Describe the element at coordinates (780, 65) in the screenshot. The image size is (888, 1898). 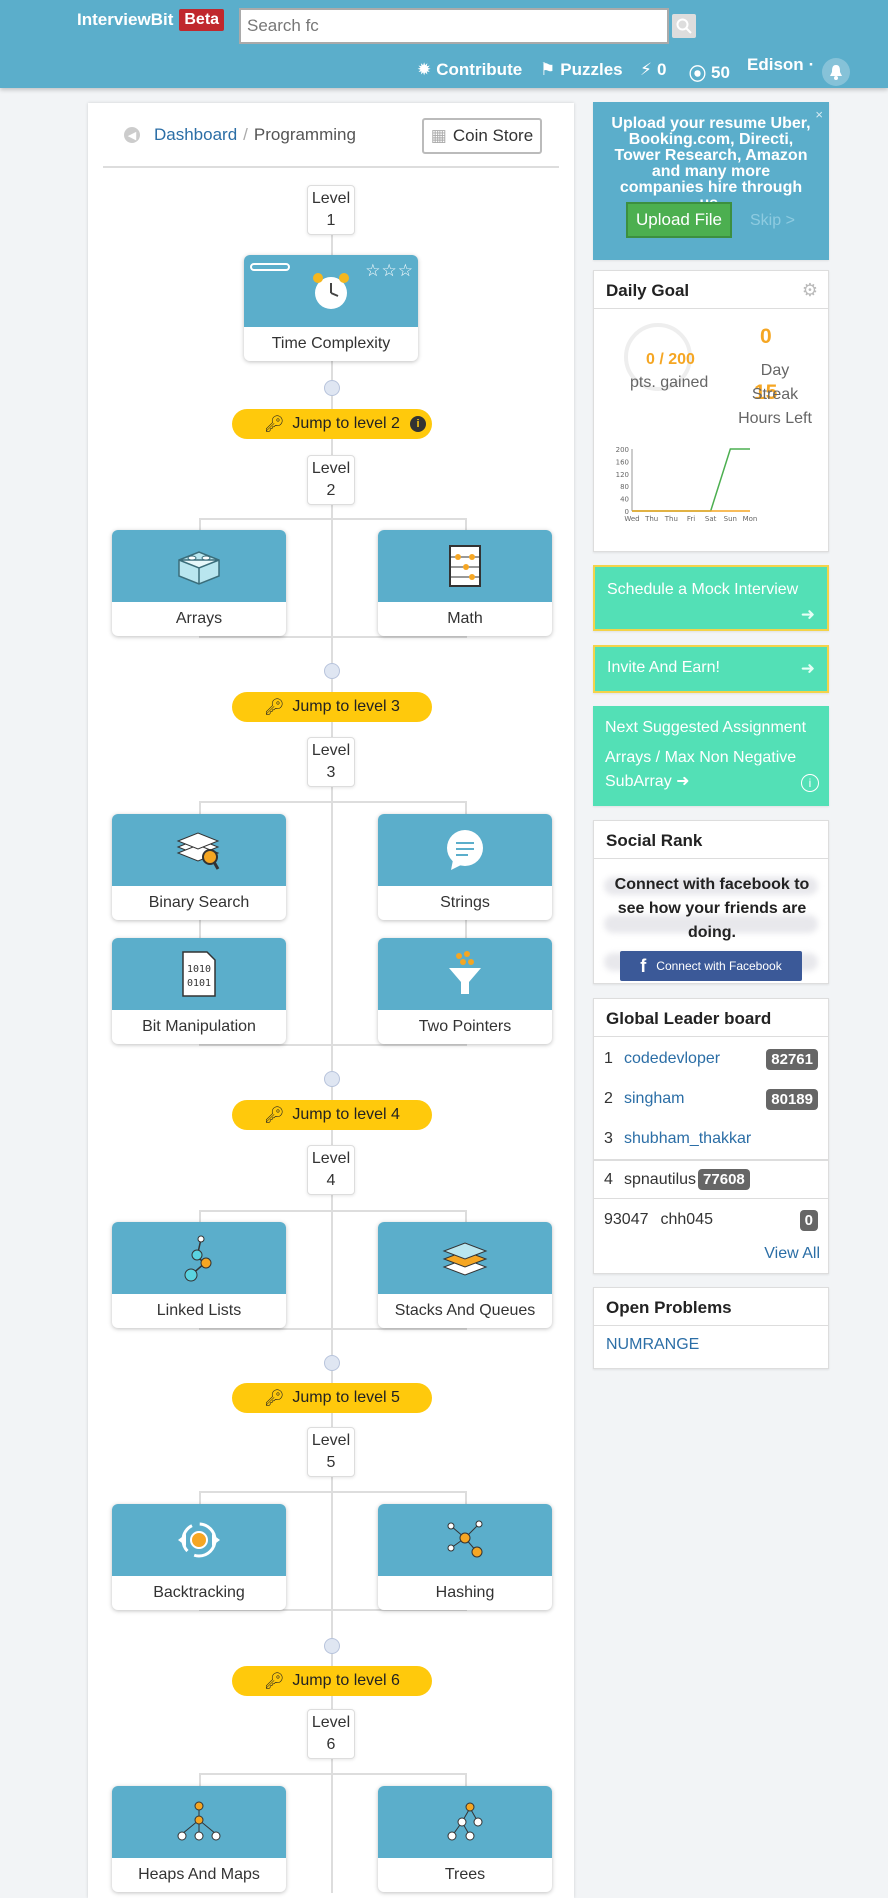
I see `user-menu: Edison ·` at that location.